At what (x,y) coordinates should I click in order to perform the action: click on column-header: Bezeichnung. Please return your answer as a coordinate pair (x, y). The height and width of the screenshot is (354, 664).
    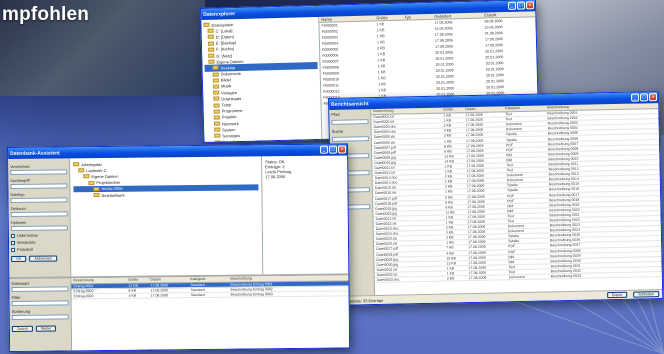
    Looking at the image, I should click on (98, 281).